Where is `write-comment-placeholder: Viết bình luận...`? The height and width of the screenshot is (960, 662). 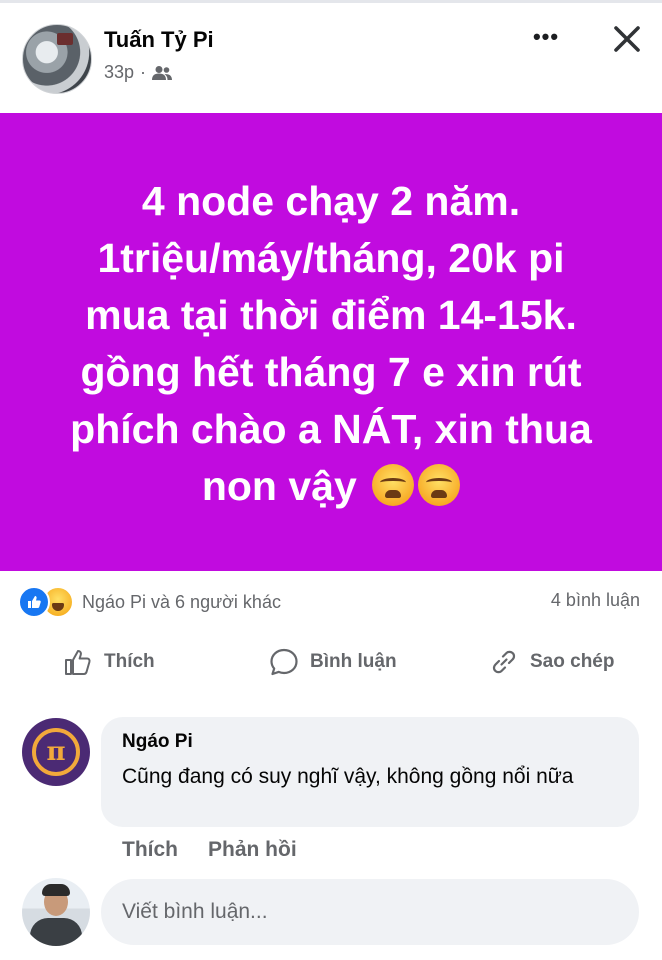
write-comment-placeholder: Viết bình luận... is located at coordinates (195, 911).